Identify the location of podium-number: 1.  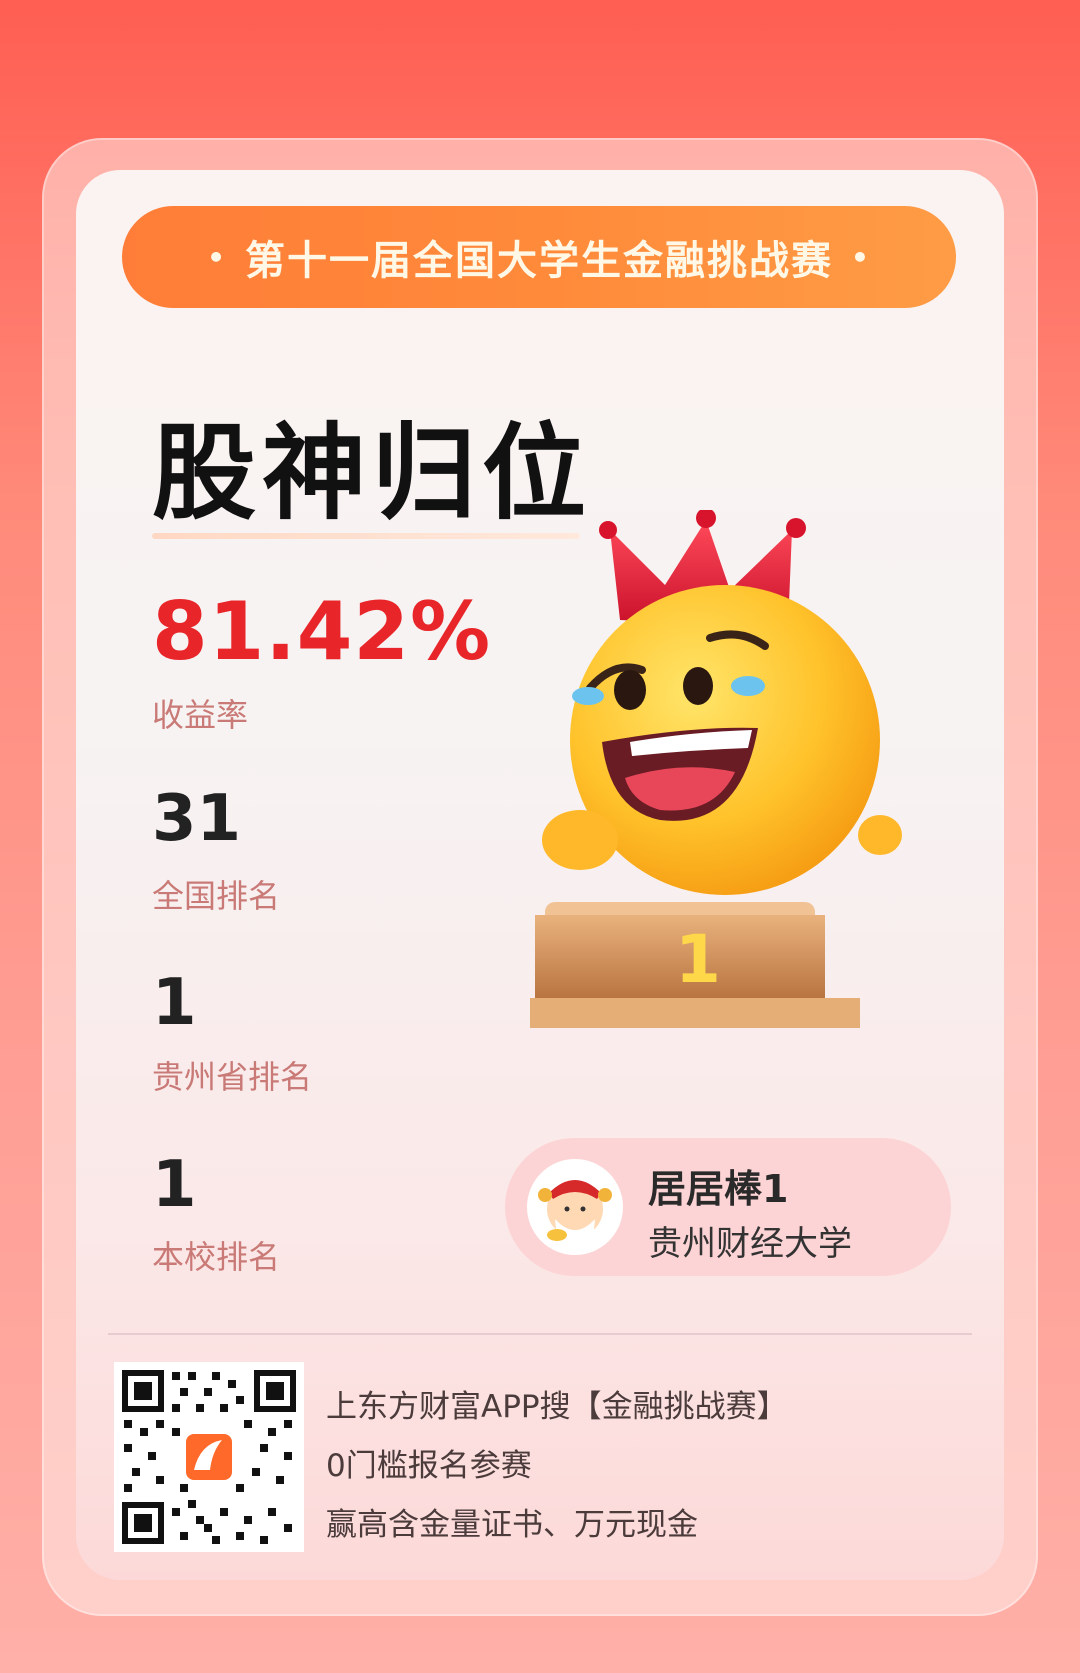
(698, 959).